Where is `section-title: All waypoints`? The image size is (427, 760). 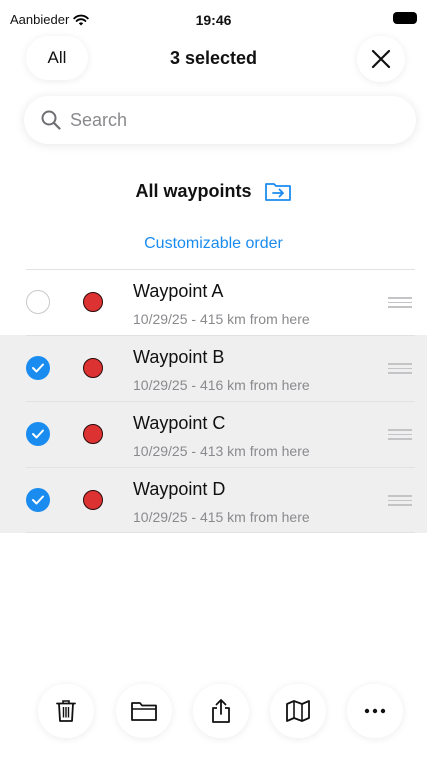
section-title: All waypoints is located at coordinates (193, 190).